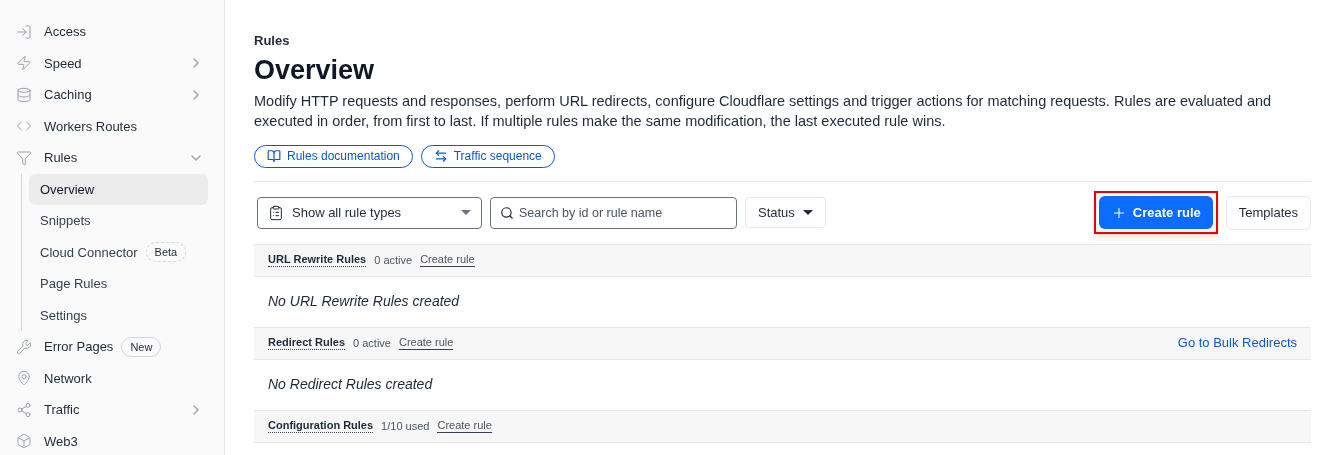 The height and width of the screenshot is (455, 1336). Describe the element at coordinates (118, 252) in the screenshot. I see `sidebar-subitem: Cloud Connector Beta` at that location.